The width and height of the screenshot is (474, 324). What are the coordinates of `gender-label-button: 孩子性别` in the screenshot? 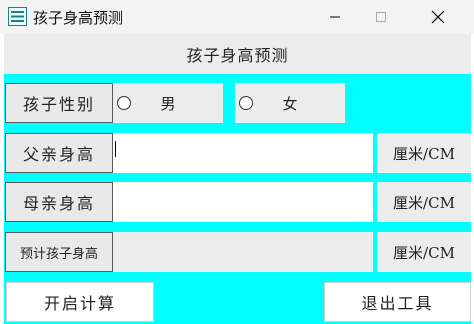 It's located at (59, 103).